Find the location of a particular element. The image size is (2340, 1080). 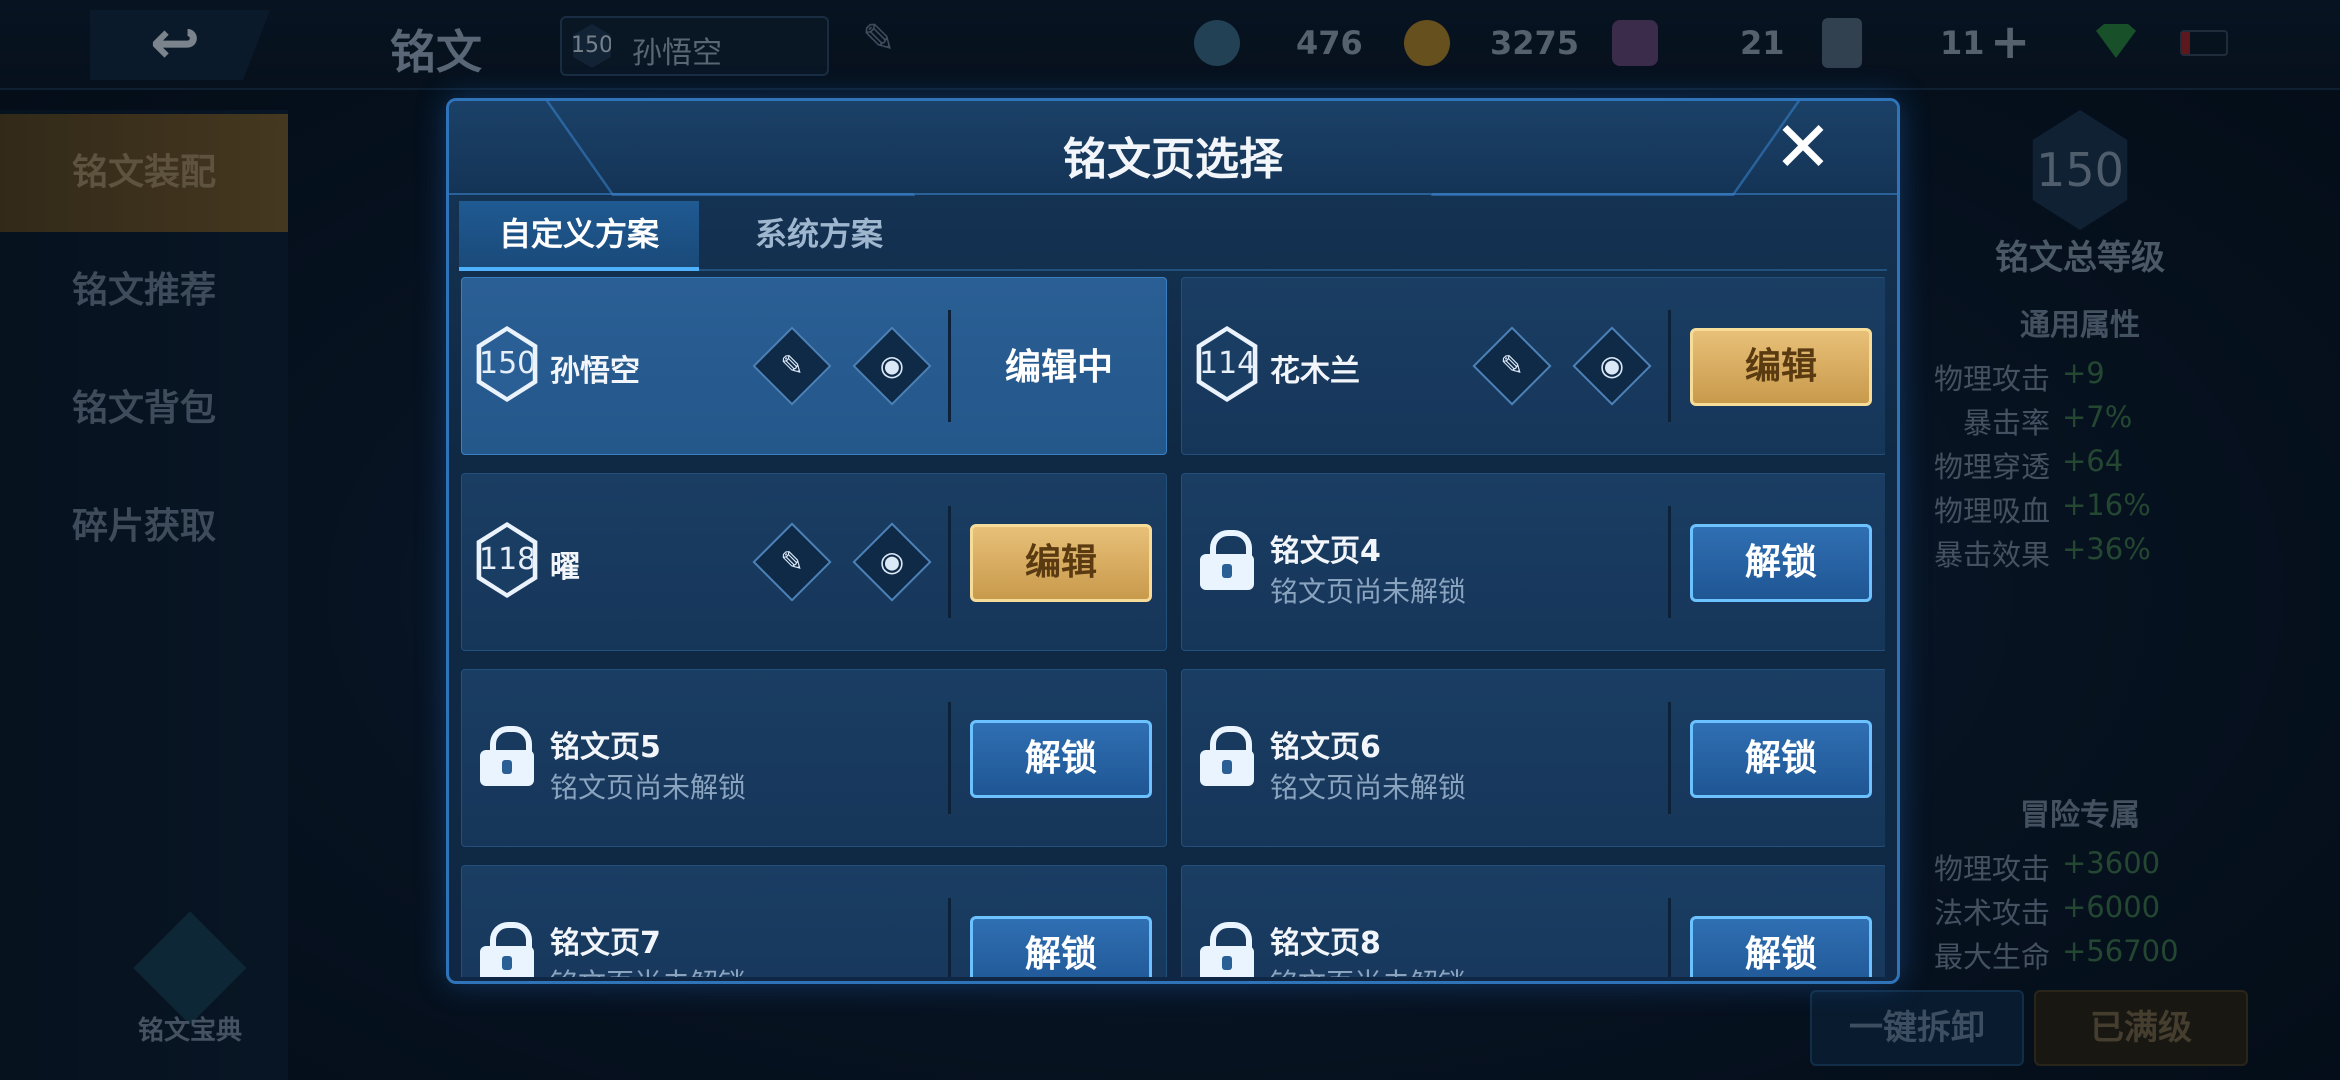

modal-header: 铭文页选择 ✕ is located at coordinates (1173, 148).